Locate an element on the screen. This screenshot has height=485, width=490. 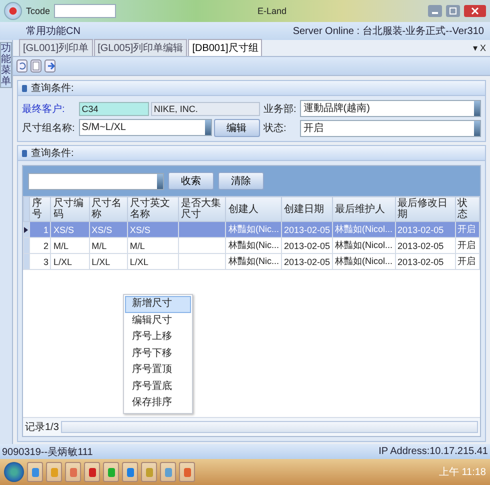
column-header: 创建人 is located at coordinates (254, 209).